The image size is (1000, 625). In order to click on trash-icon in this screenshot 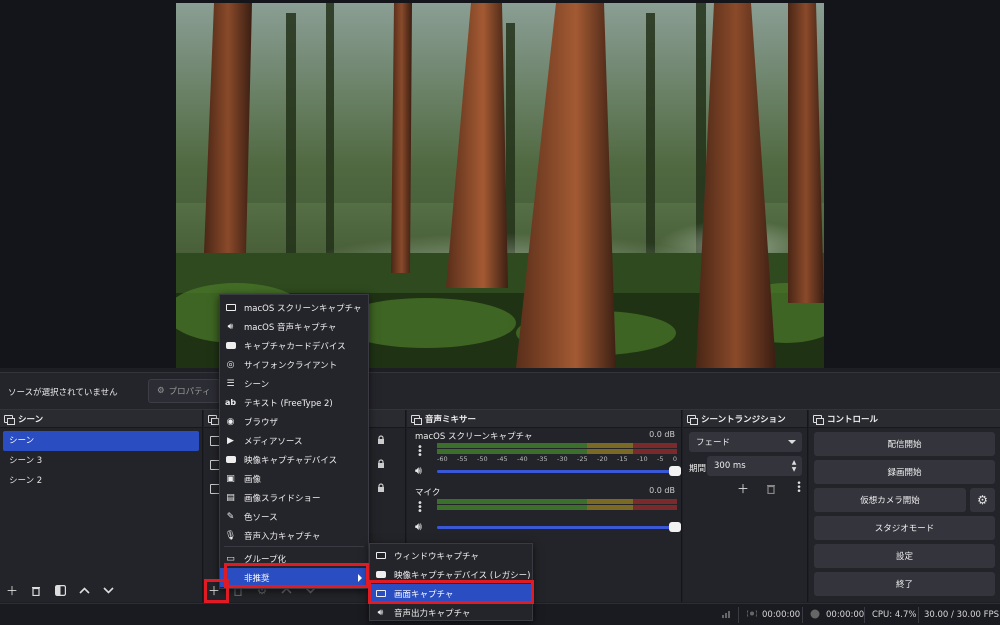, I will do `click(771, 489)`.